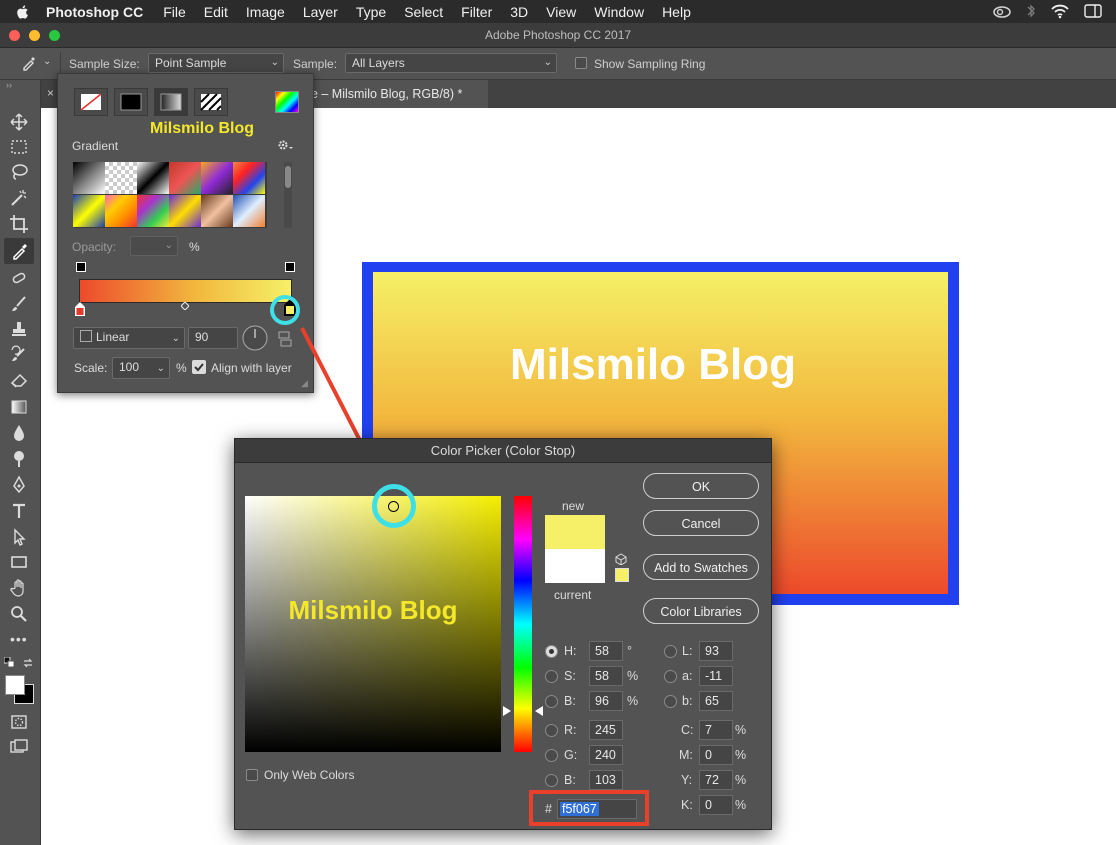 The height and width of the screenshot is (845, 1116). I want to click on hex-field: f5f067, so click(597, 809).